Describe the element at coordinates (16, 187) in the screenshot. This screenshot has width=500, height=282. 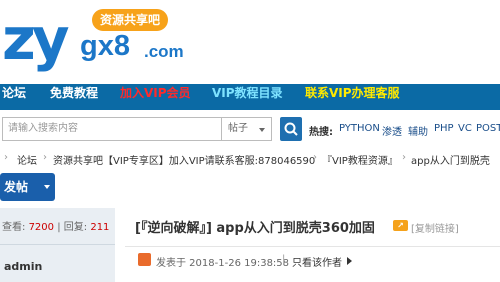
I see `new-post-label: 发帖` at that location.